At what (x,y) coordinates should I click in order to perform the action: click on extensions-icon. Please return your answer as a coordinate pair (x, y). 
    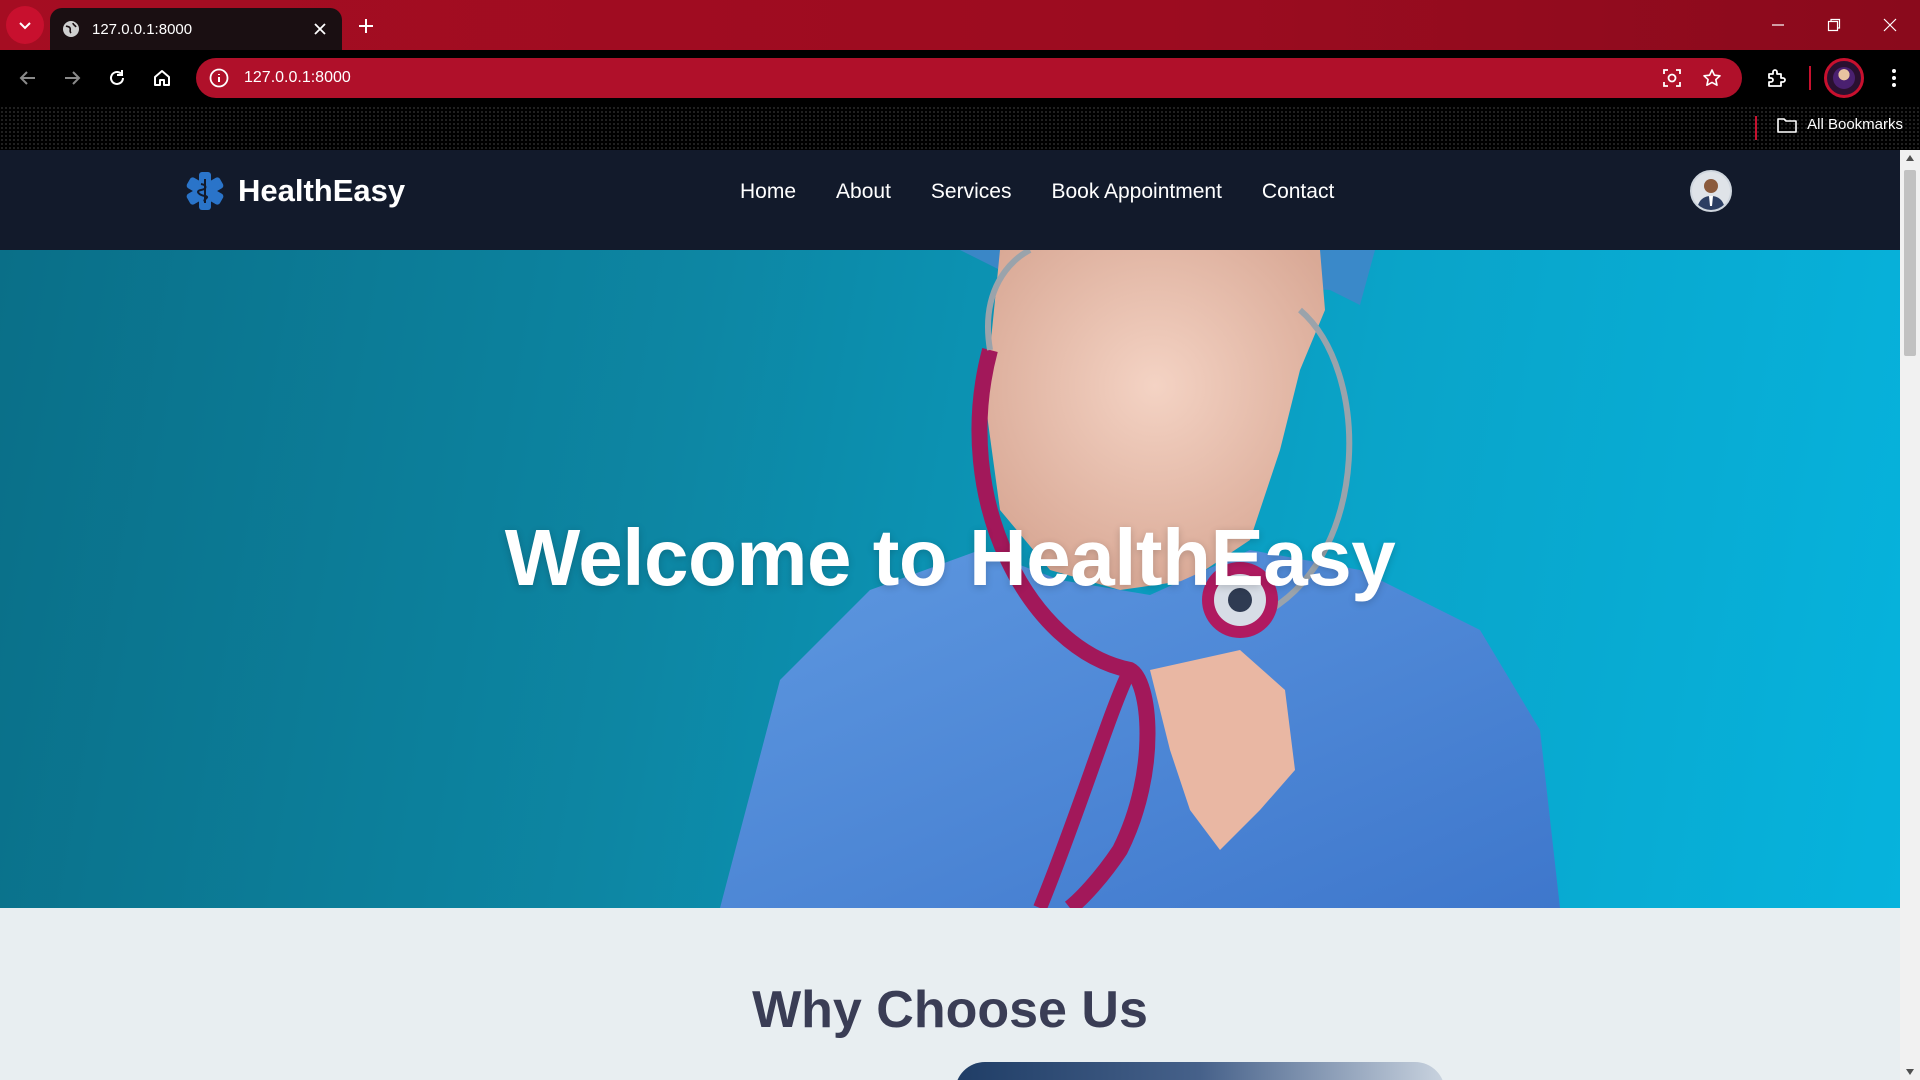
    Looking at the image, I should click on (1777, 78).